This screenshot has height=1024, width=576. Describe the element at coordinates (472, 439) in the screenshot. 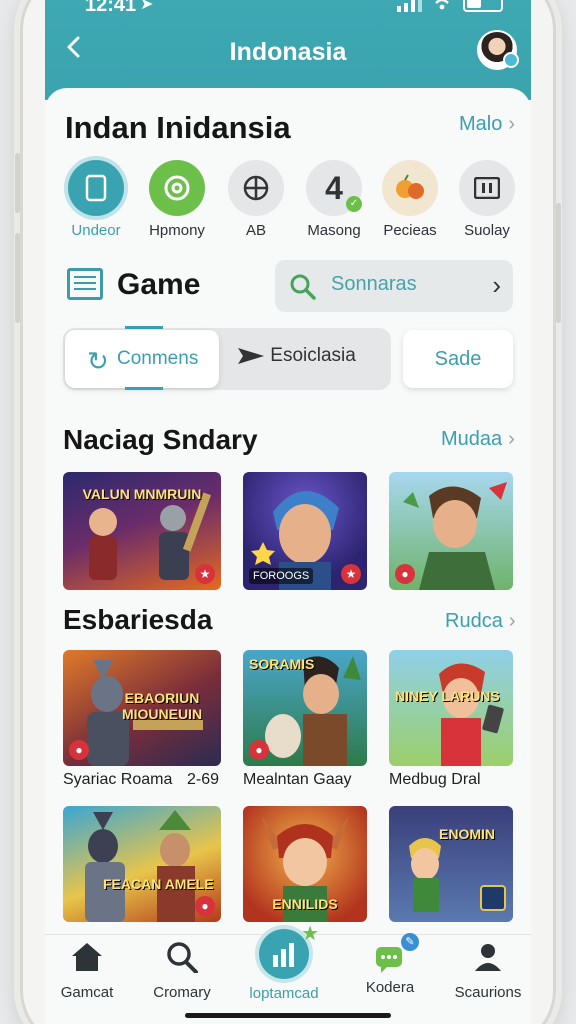

I see `section1-more-label: Mudaa` at that location.